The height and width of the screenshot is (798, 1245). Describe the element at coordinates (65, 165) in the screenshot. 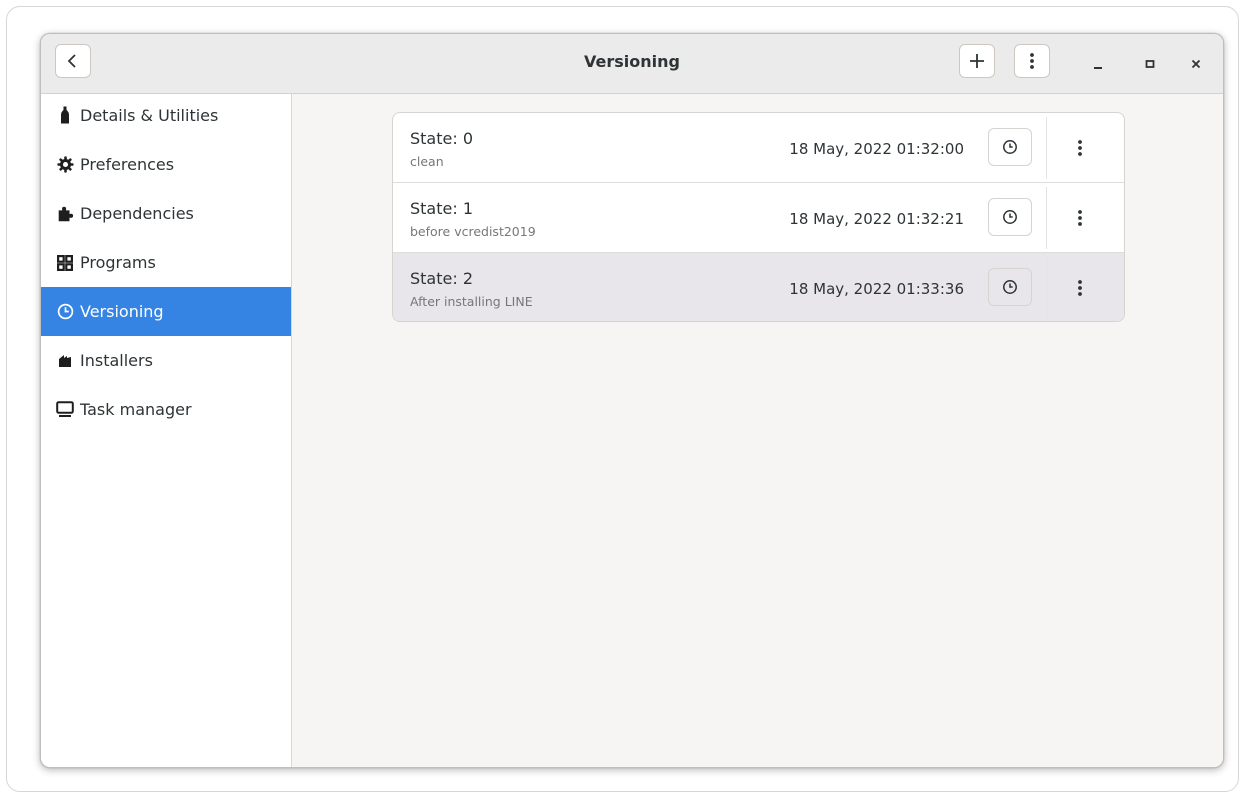

I see `gear-icon` at that location.